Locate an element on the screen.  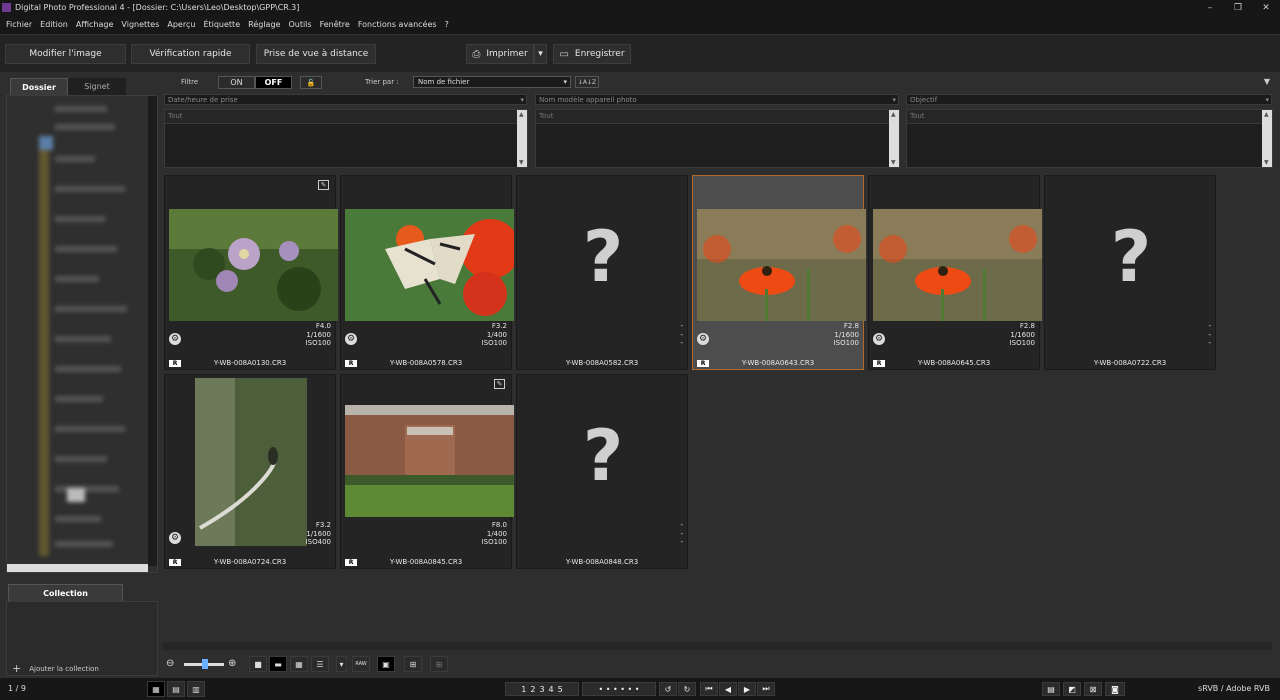
prev-image-button: ◀ is located at coordinates (728, 689).